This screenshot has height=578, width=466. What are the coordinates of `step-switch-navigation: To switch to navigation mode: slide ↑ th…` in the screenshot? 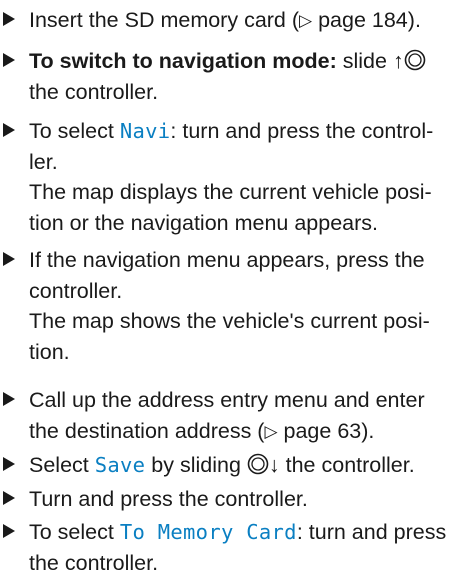 It's located at (229, 76).